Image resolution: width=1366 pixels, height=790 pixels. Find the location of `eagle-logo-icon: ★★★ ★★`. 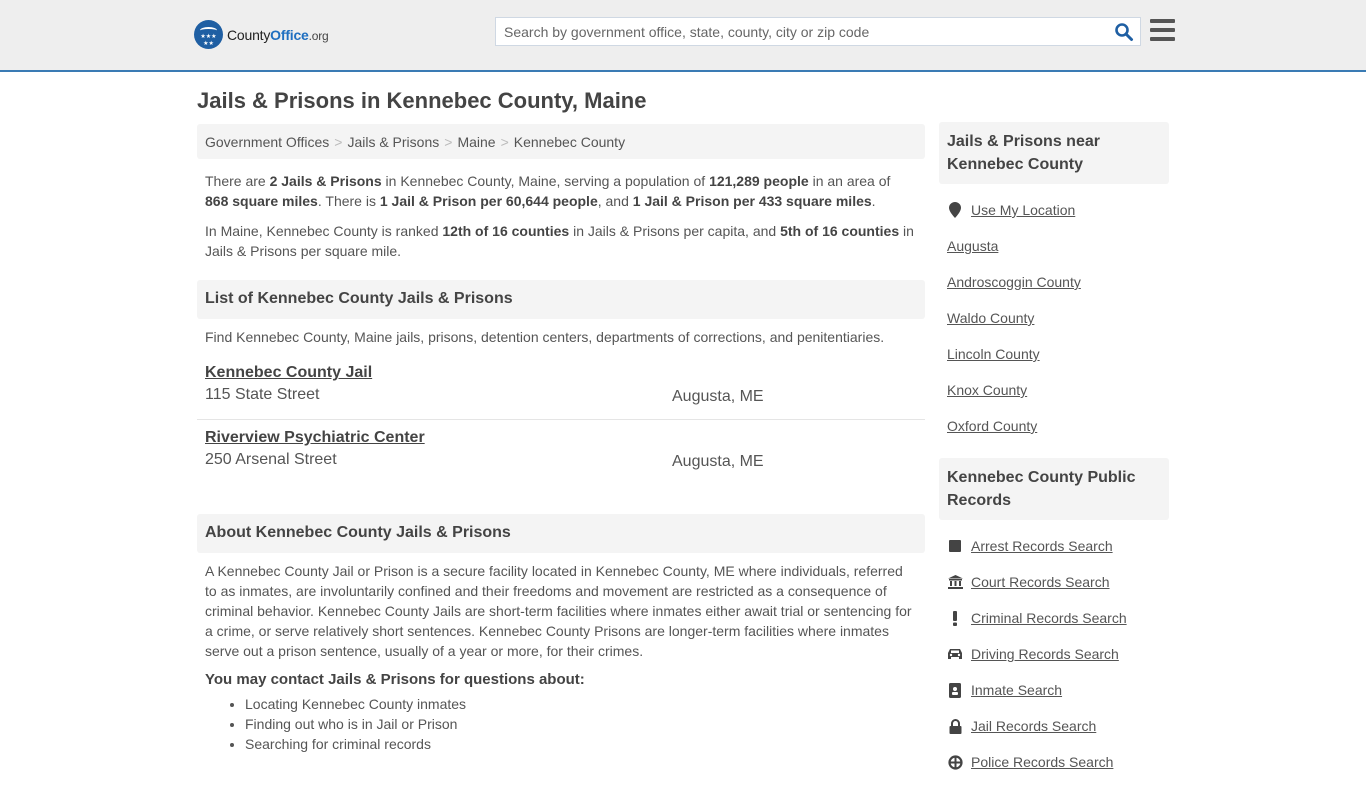

eagle-logo-icon: ★★★ ★★ is located at coordinates (208, 34).